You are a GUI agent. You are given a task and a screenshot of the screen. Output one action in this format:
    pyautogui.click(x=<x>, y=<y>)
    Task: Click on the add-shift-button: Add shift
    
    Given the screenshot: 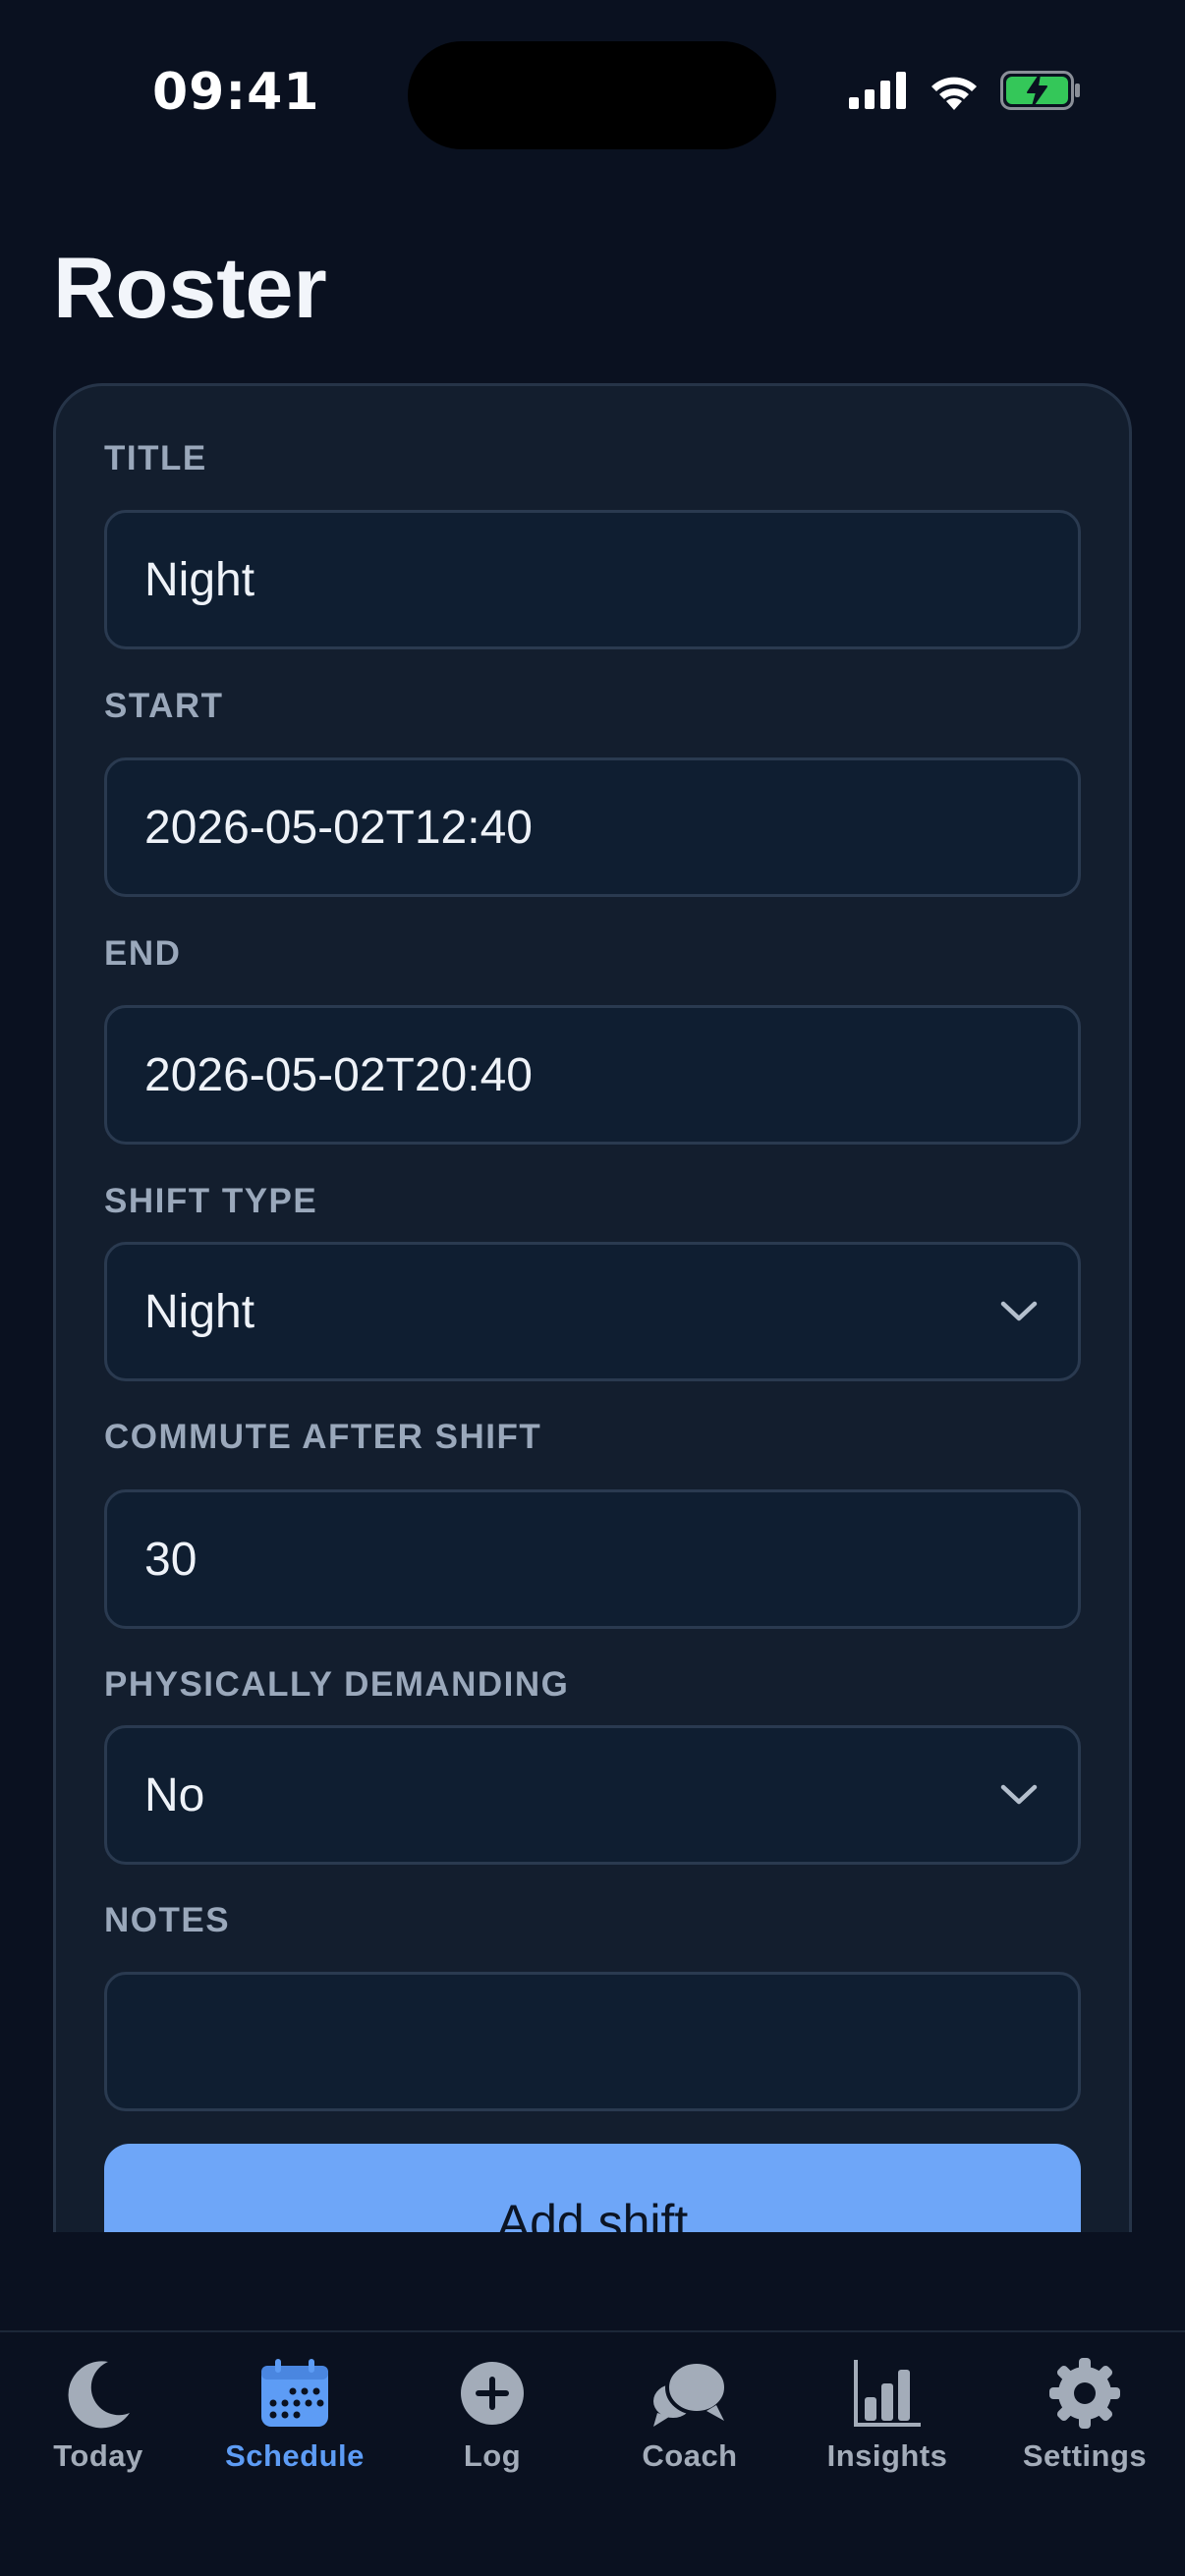 What is the action you would take?
    pyautogui.click(x=592, y=2188)
    